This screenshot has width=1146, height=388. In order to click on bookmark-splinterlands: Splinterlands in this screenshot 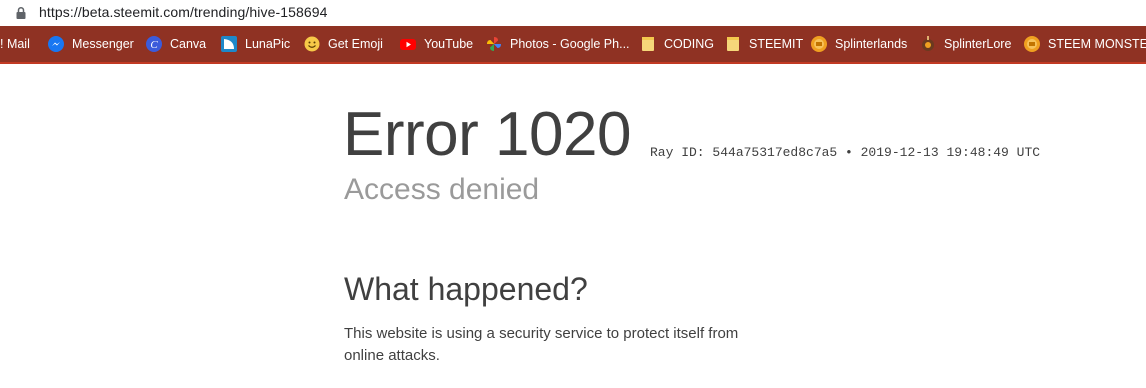, I will do `click(859, 44)`.